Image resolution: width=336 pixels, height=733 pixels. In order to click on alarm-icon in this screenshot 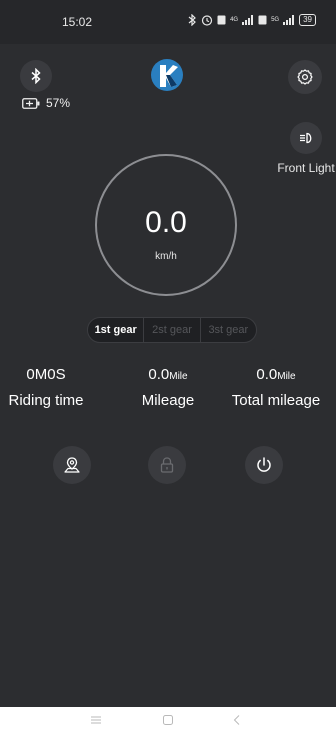, I will do `click(207, 20)`.